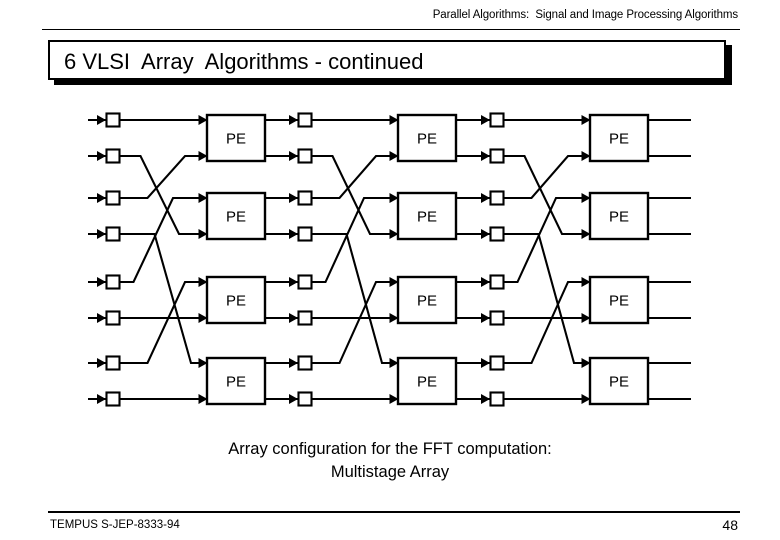 The image size is (780, 540). I want to click on title-box: 6 VLSI Array Algorithms - continued, so click(387, 60).